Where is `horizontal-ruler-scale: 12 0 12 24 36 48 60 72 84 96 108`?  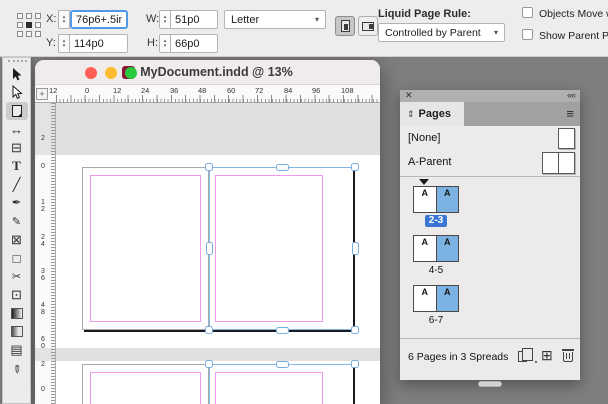 horizontal-ruler-scale: 12 0 12 24 36 48 60 72 84 96 108 is located at coordinates (213, 94).